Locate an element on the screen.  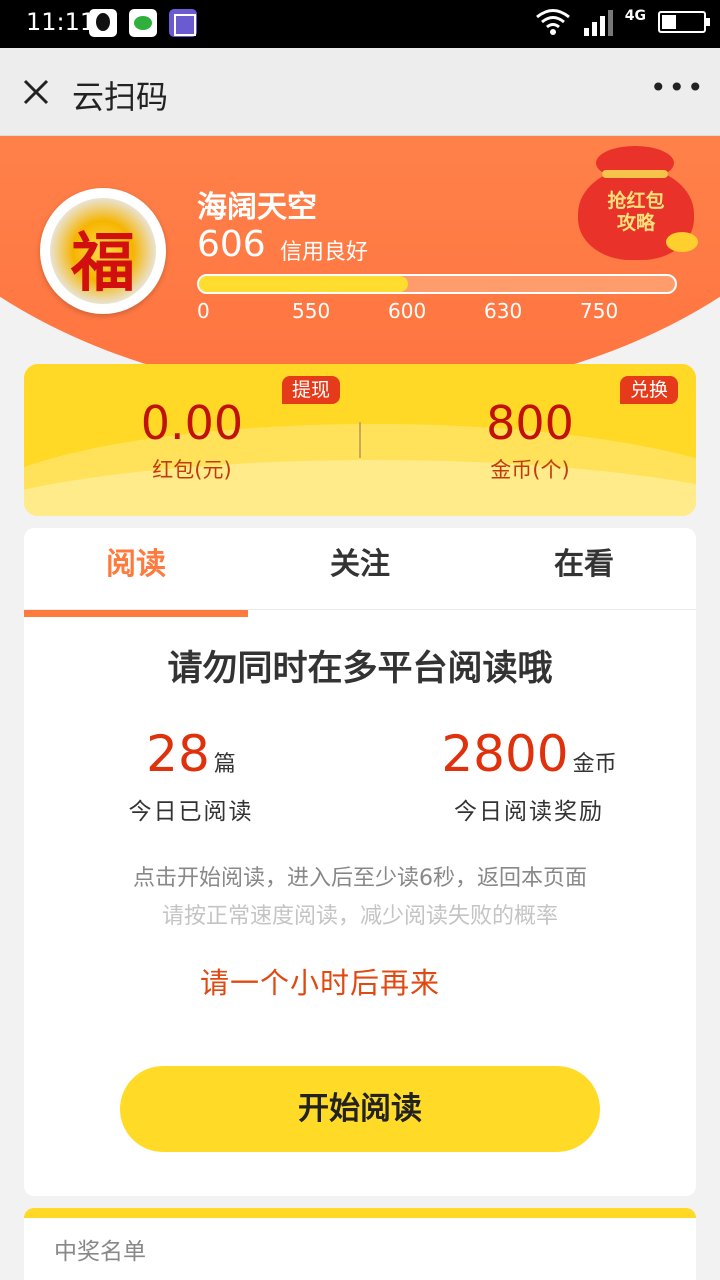
credit-progress-fill is located at coordinates (304, 284).